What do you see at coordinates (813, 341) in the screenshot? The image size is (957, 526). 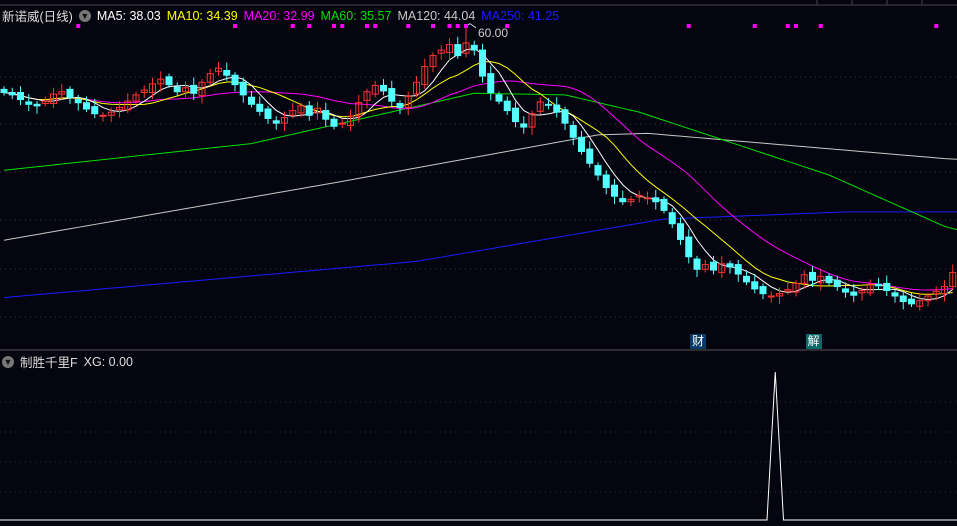 I see `unlock-marker: 解` at bounding box center [813, 341].